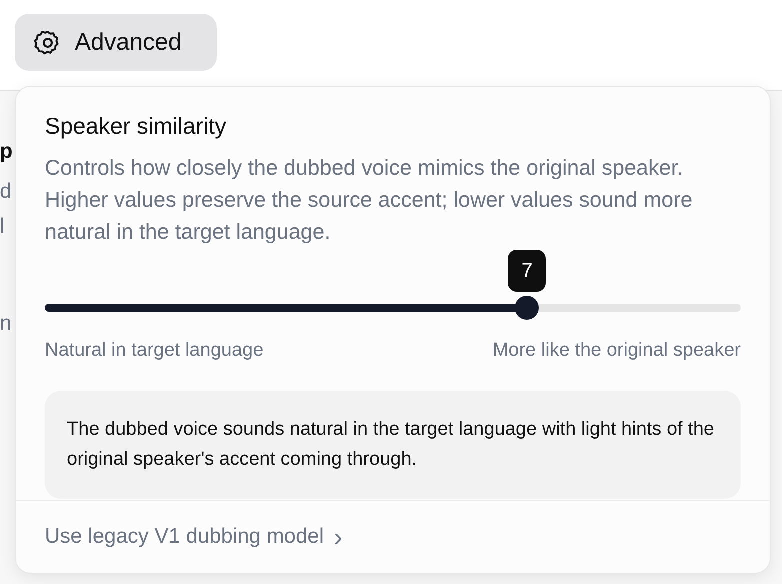 The width and height of the screenshot is (782, 584). I want to click on min-label: Natural in target language, so click(154, 350).